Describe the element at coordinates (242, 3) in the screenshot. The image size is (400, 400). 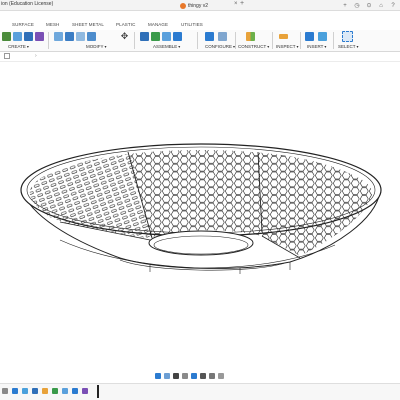
I see `new-tab-icon: +` at that location.